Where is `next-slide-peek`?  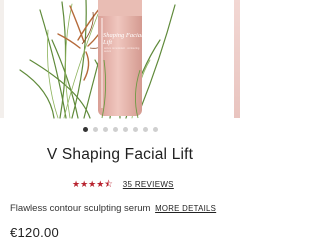 next-slide-peek is located at coordinates (237, 59).